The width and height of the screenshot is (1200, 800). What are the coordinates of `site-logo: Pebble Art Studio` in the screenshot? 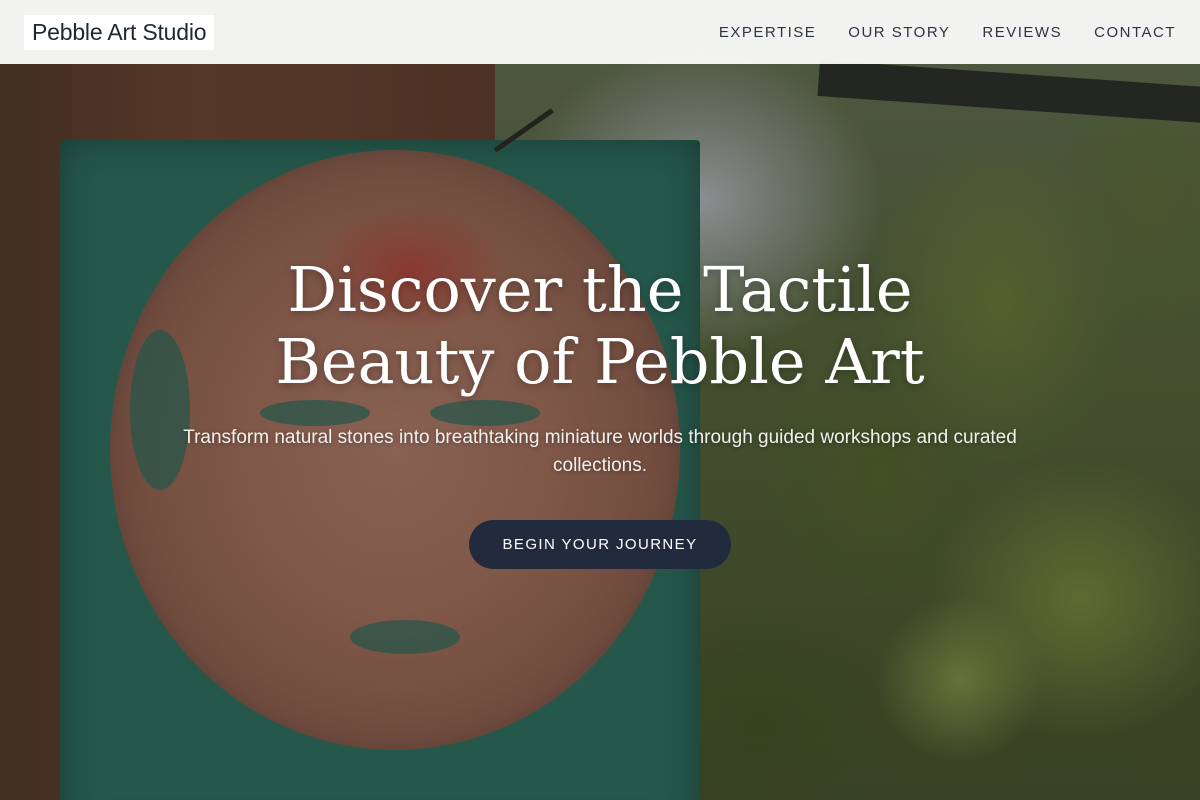 It's located at (119, 32).